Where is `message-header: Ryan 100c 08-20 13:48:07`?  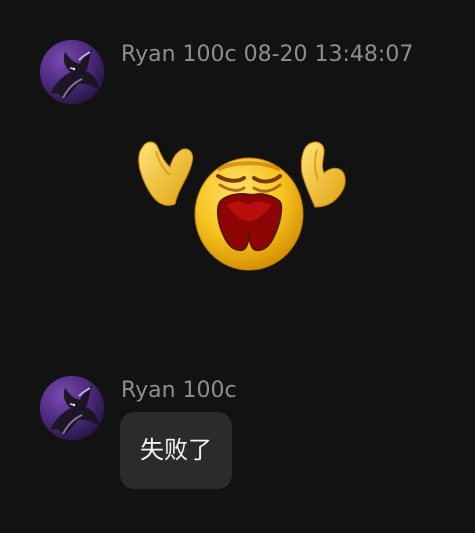 message-header: Ryan 100c 08-20 13:48:07 is located at coordinates (267, 54).